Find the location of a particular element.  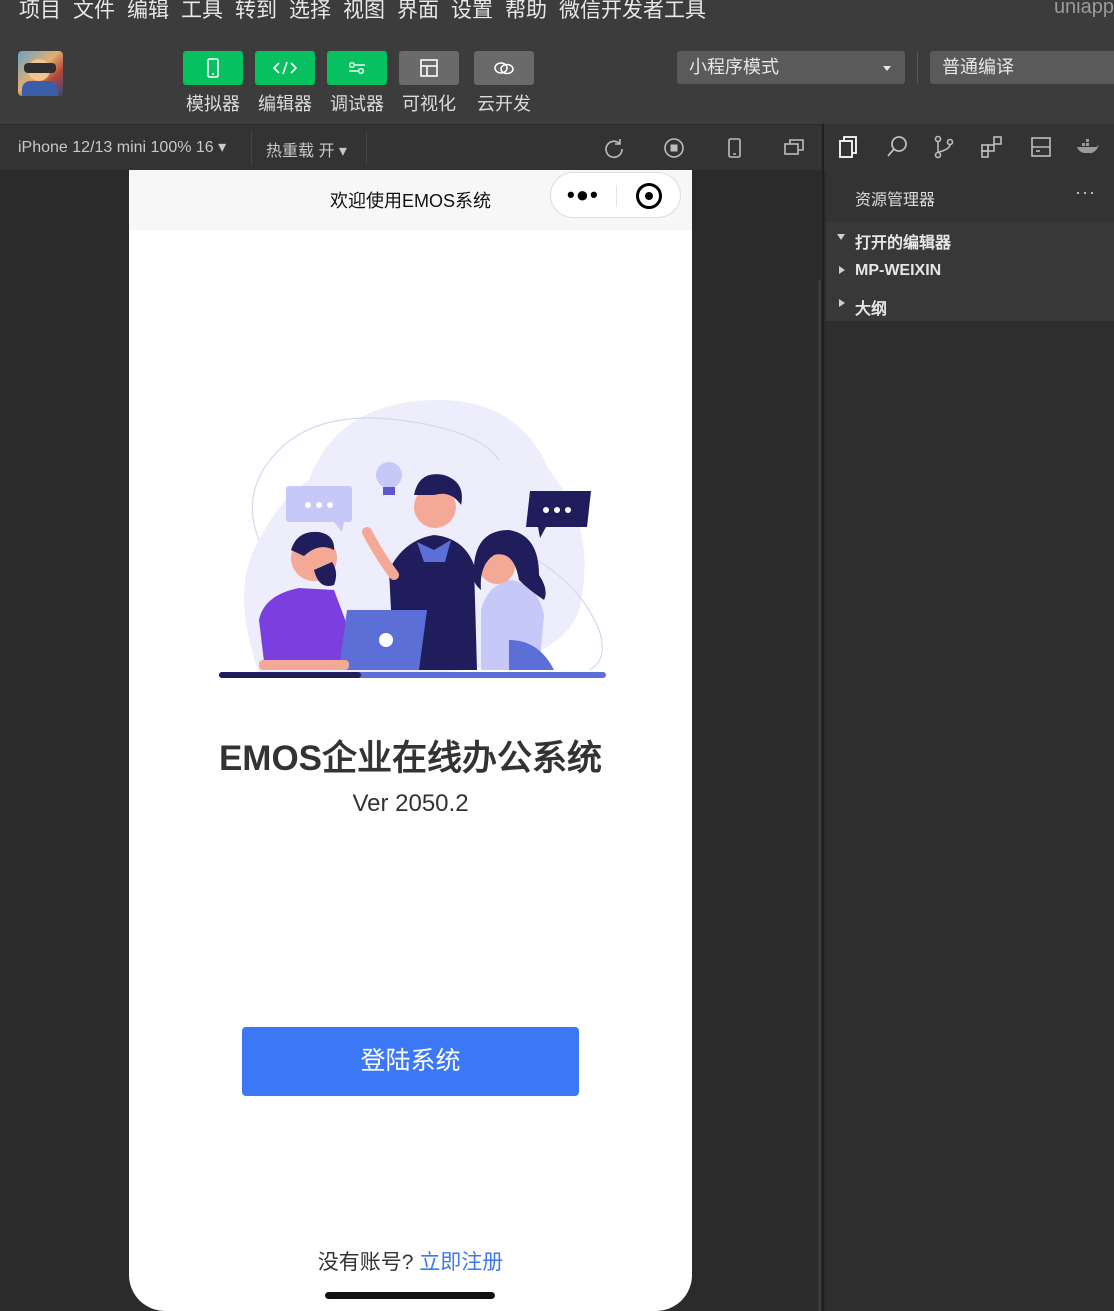

section-label: 打开的编辑器 is located at coordinates (903, 243).